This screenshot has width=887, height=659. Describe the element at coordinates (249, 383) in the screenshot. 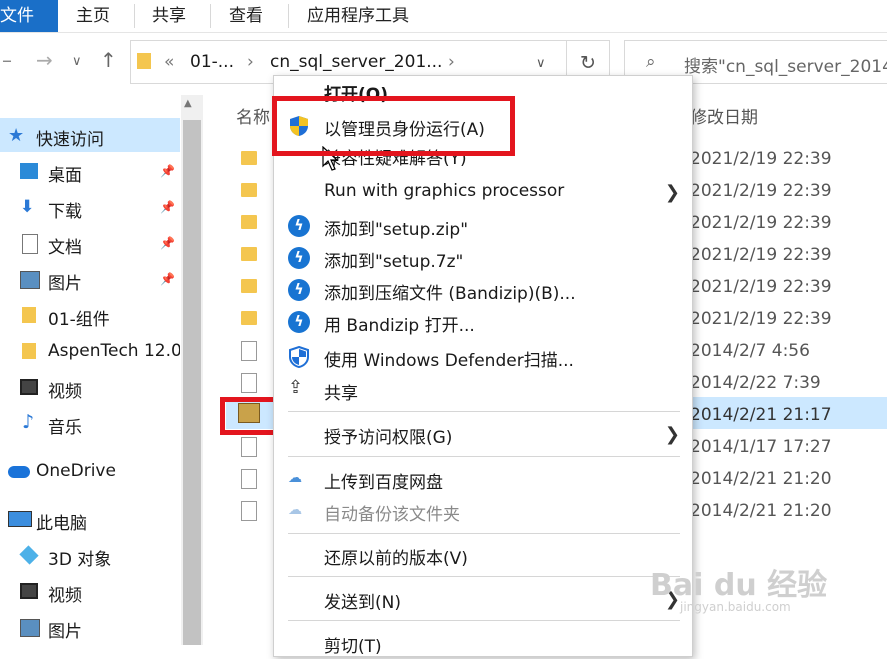

I see `document-file-icon` at that location.